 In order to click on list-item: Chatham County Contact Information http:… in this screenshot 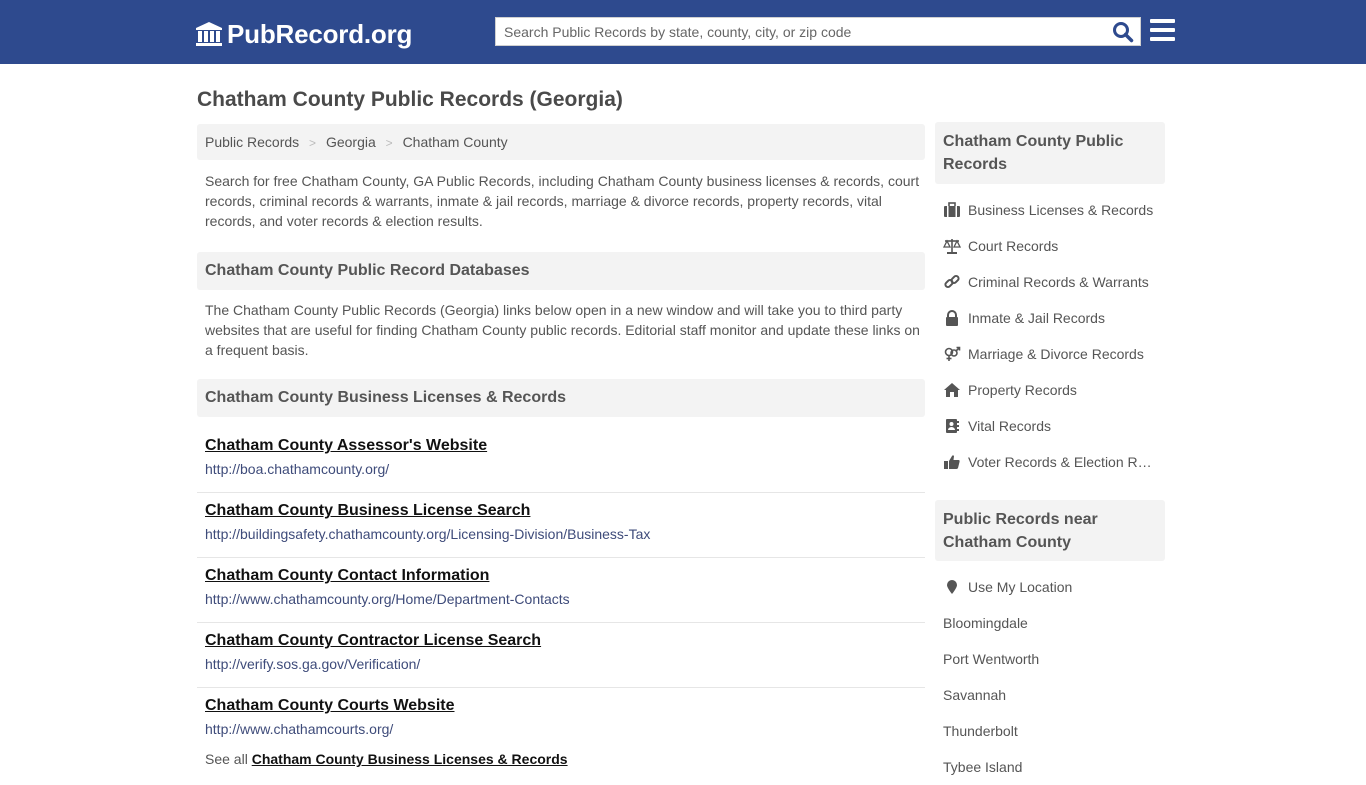, I will do `click(561, 590)`.